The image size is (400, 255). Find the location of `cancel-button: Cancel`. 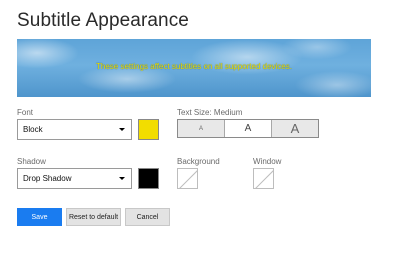

cancel-button: Cancel is located at coordinates (147, 217).